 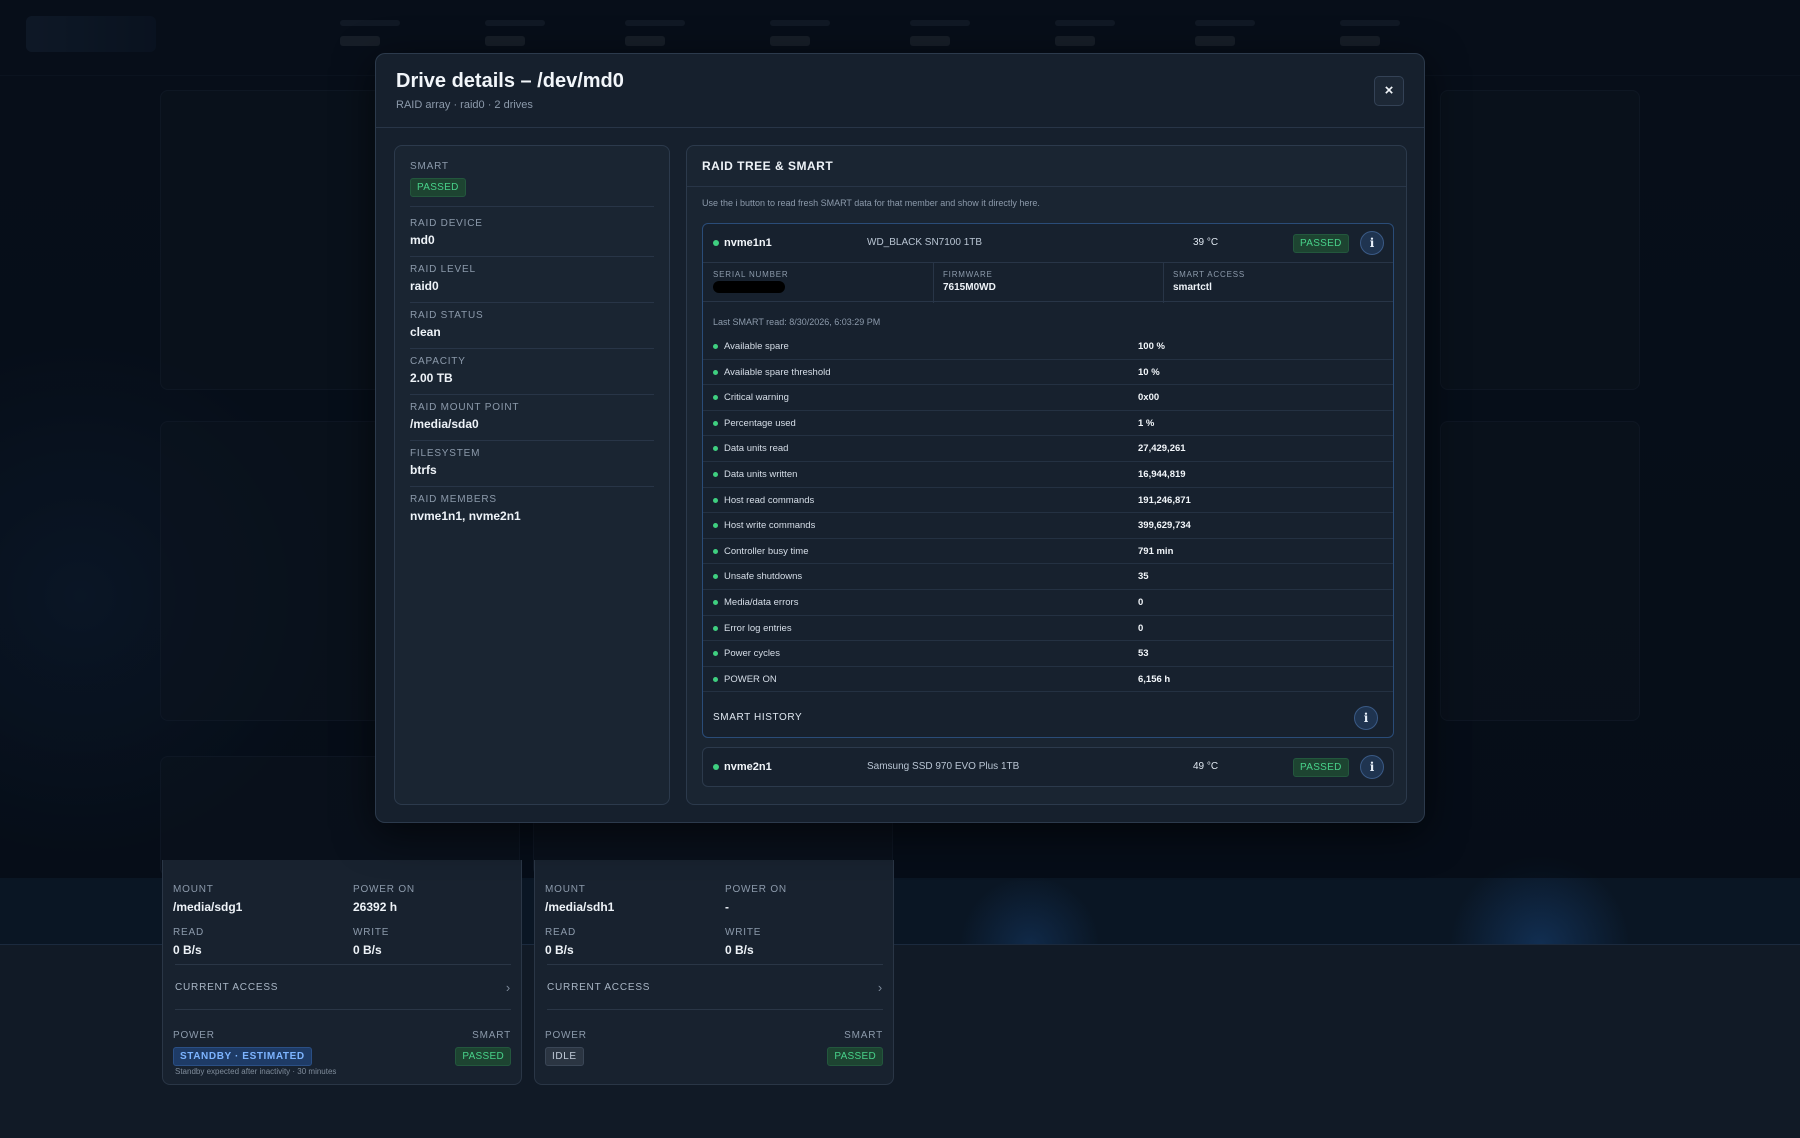 I want to click on member-model: WD_BLACK SN7100 1TB, so click(x=925, y=242).